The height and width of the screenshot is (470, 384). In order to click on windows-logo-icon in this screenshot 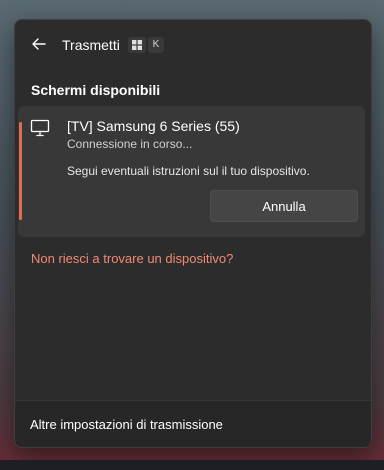, I will do `click(137, 45)`.